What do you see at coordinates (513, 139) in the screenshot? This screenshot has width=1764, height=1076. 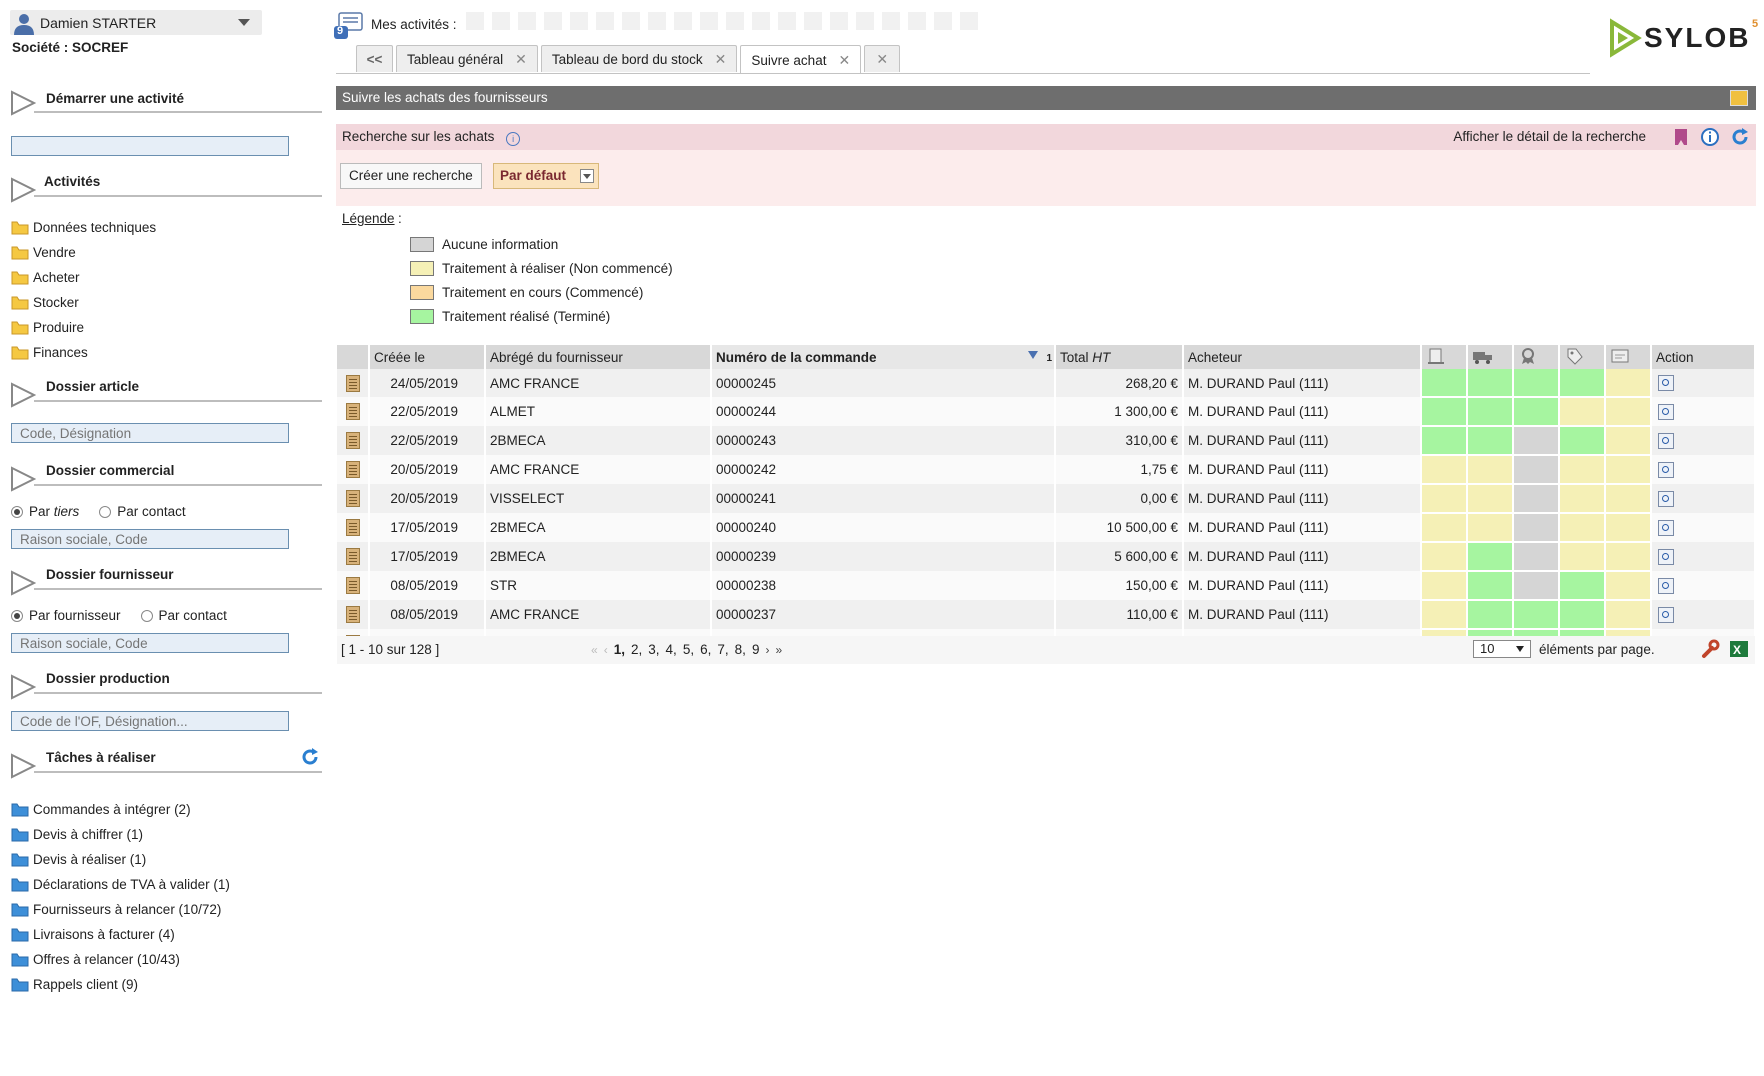 I see `info-icon: i` at bounding box center [513, 139].